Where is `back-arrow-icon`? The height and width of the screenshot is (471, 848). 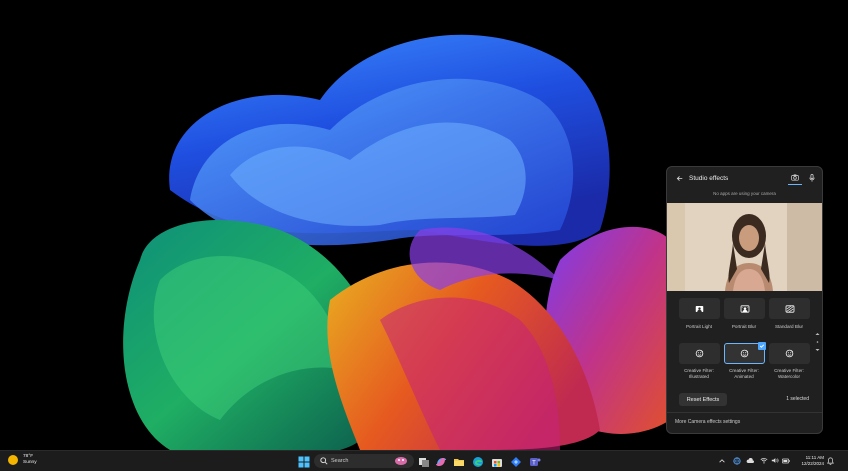 back-arrow-icon is located at coordinates (679, 178).